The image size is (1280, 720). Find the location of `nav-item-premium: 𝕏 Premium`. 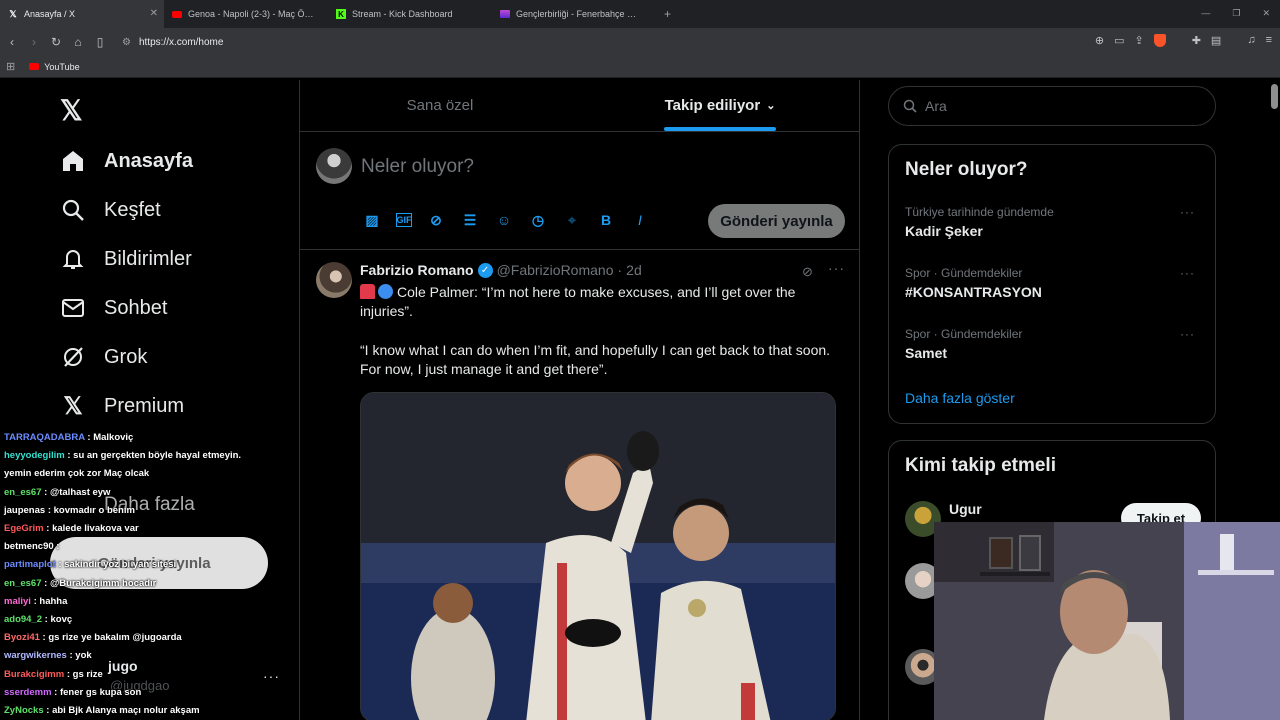

nav-item-premium: 𝕏 Premium is located at coordinates (122, 406).